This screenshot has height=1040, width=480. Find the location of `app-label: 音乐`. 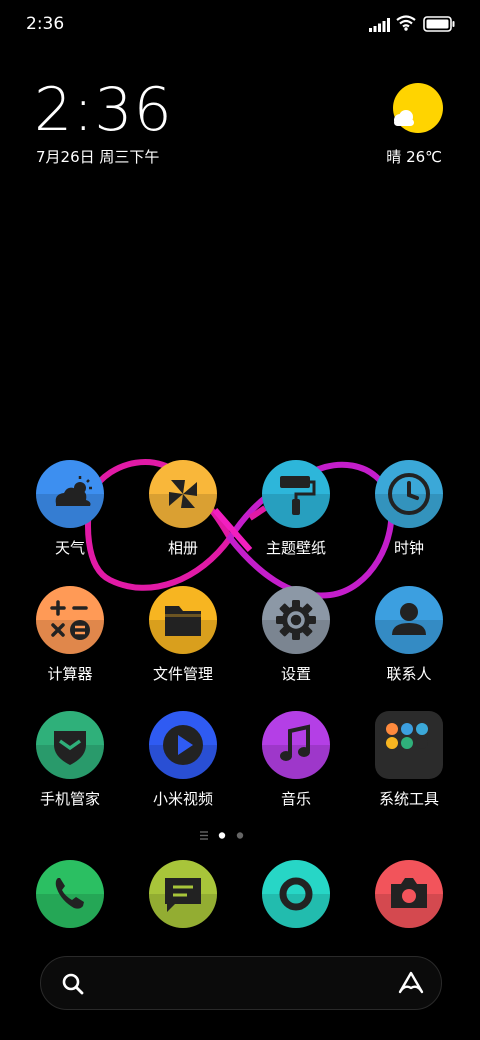

app-label: 音乐 is located at coordinates (295, 799).